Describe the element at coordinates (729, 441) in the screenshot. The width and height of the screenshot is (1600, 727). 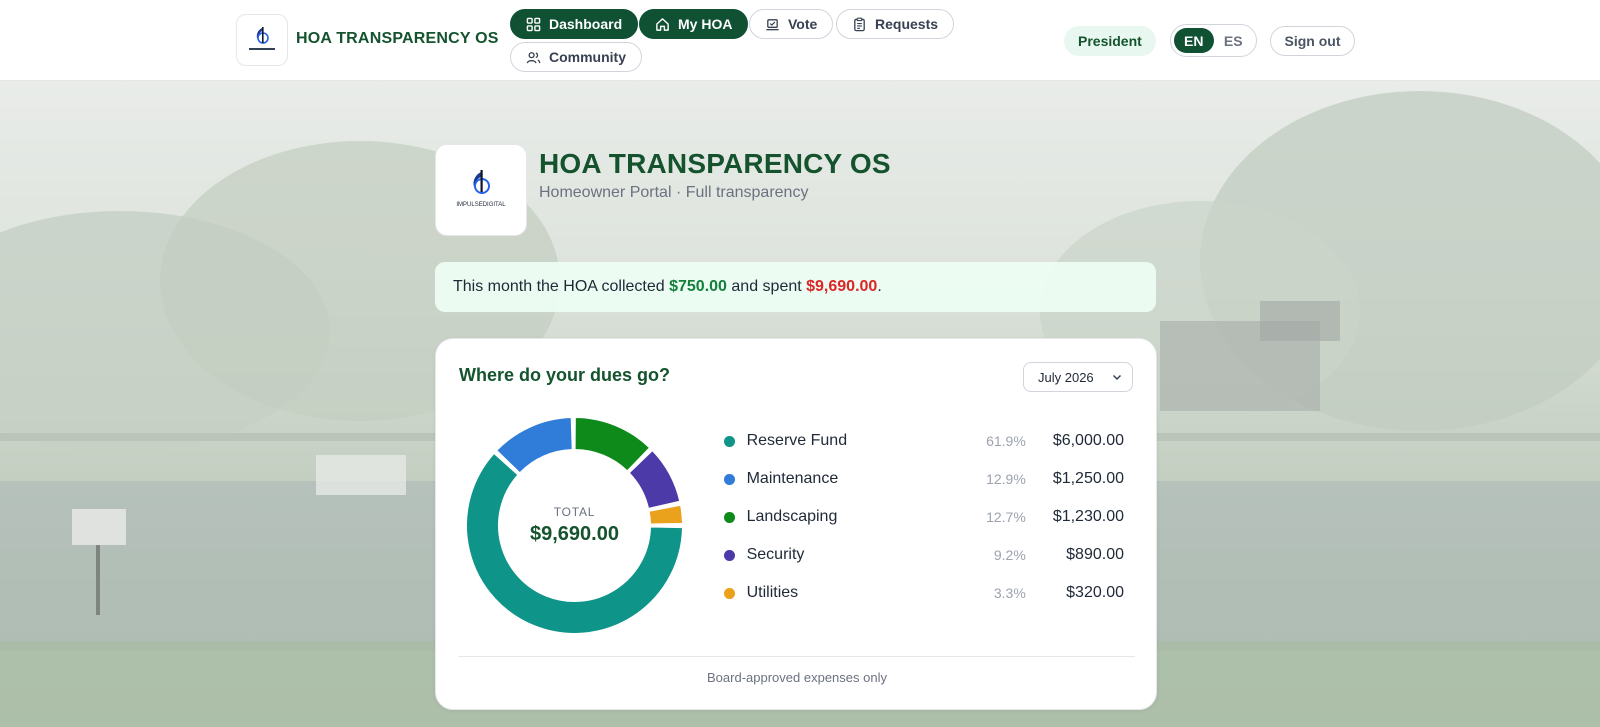
I see `legend-dot-reserve-fund` at that location.